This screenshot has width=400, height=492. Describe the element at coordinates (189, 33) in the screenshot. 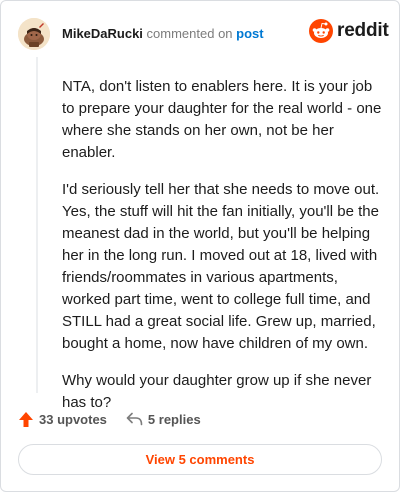

I see `commented-on-text: commented on` at that location.